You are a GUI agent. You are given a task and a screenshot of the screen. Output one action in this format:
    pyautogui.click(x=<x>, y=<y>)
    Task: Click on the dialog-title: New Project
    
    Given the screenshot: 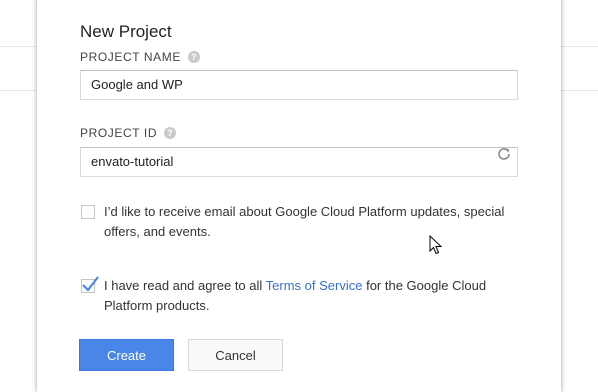 What is the action you would take?
    pyautogui.click(x=126, y=31)
    